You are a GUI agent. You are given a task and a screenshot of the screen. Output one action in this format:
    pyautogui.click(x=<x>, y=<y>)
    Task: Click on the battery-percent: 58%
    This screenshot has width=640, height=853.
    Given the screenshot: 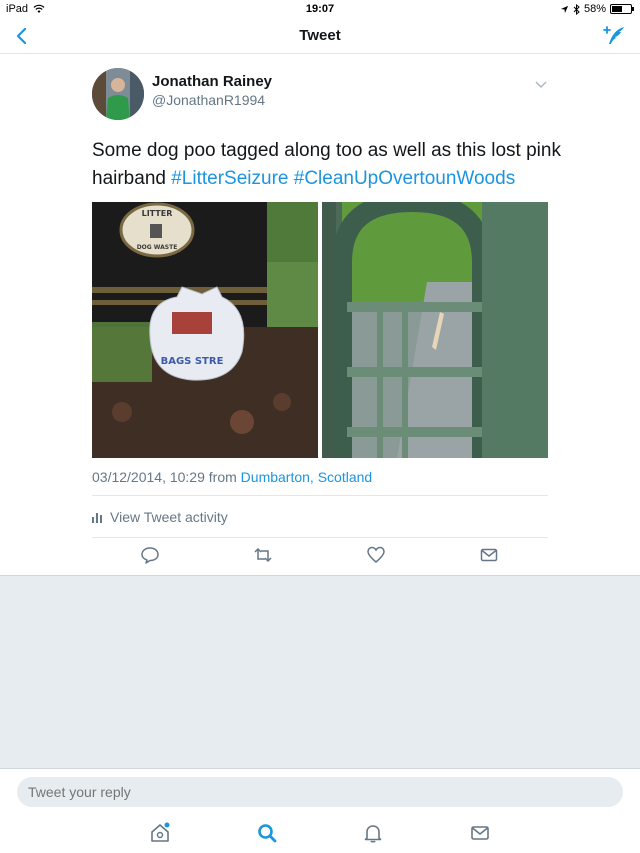 What is the action you would take?
    pyautogui.click(x=594, y=9)
    